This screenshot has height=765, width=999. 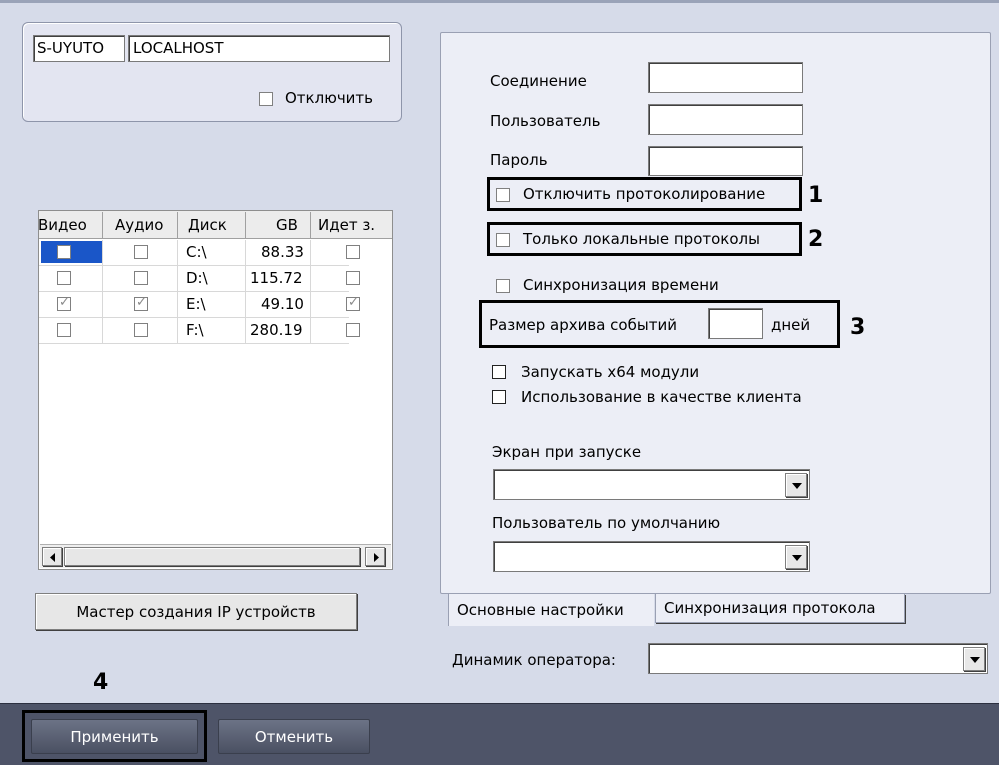 I want to click on apply-button: Применить, so click(x=114, y=736).